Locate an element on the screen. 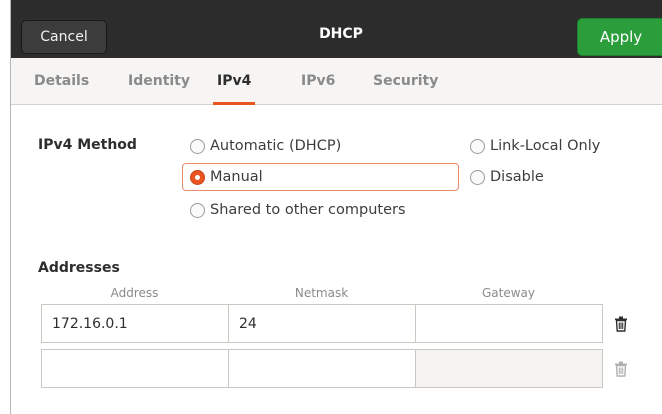  tab-ipv6: IPv6 is located at coordinates (318, 81).